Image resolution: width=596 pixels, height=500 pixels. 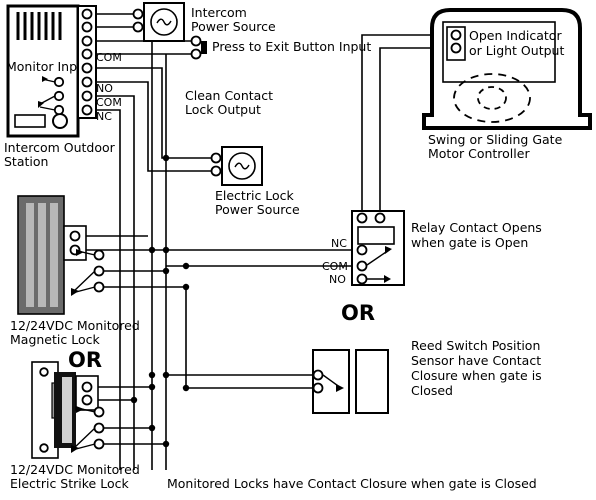 I want to click on strike-screw-bottom, so click(x=44, y=448).